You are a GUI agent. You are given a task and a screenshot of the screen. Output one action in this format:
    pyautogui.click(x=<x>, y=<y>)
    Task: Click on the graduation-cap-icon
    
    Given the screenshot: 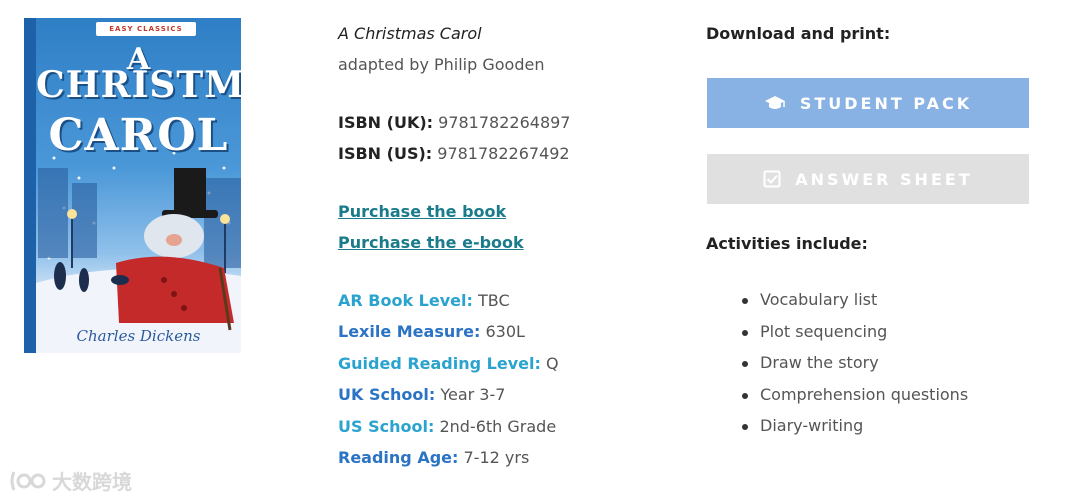 What is the action you would take?
    pyautogui.click(x=774, y=102)
    